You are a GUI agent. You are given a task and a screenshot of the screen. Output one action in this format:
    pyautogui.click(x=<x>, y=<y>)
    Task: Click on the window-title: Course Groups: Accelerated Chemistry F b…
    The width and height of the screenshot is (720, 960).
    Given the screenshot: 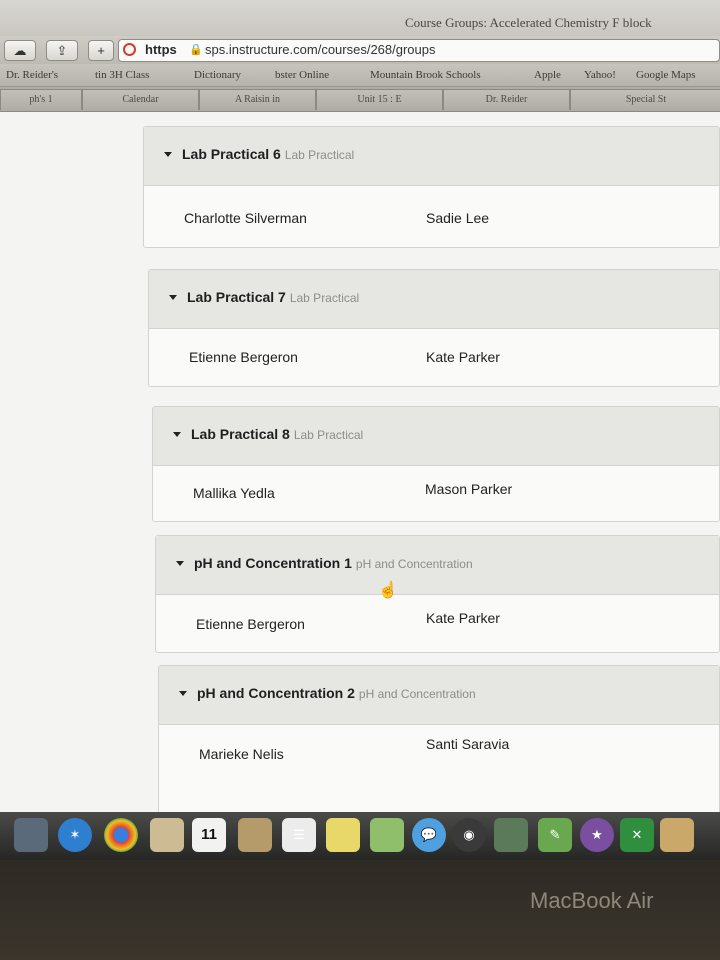 What is the action you would take?
    pyautogui.click(x=528, y=22)
    